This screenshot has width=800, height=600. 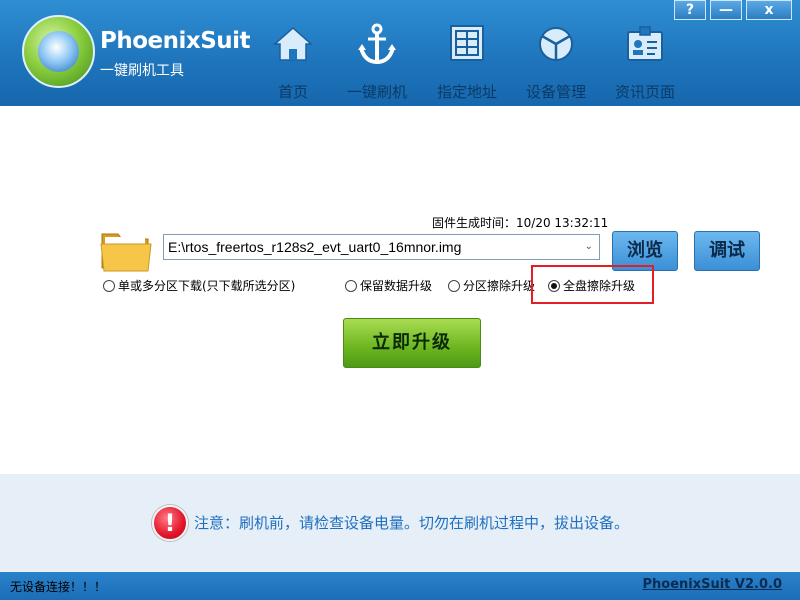 I want to click on nav-device-management-label: 设备管理, so click(x=555, y=92).